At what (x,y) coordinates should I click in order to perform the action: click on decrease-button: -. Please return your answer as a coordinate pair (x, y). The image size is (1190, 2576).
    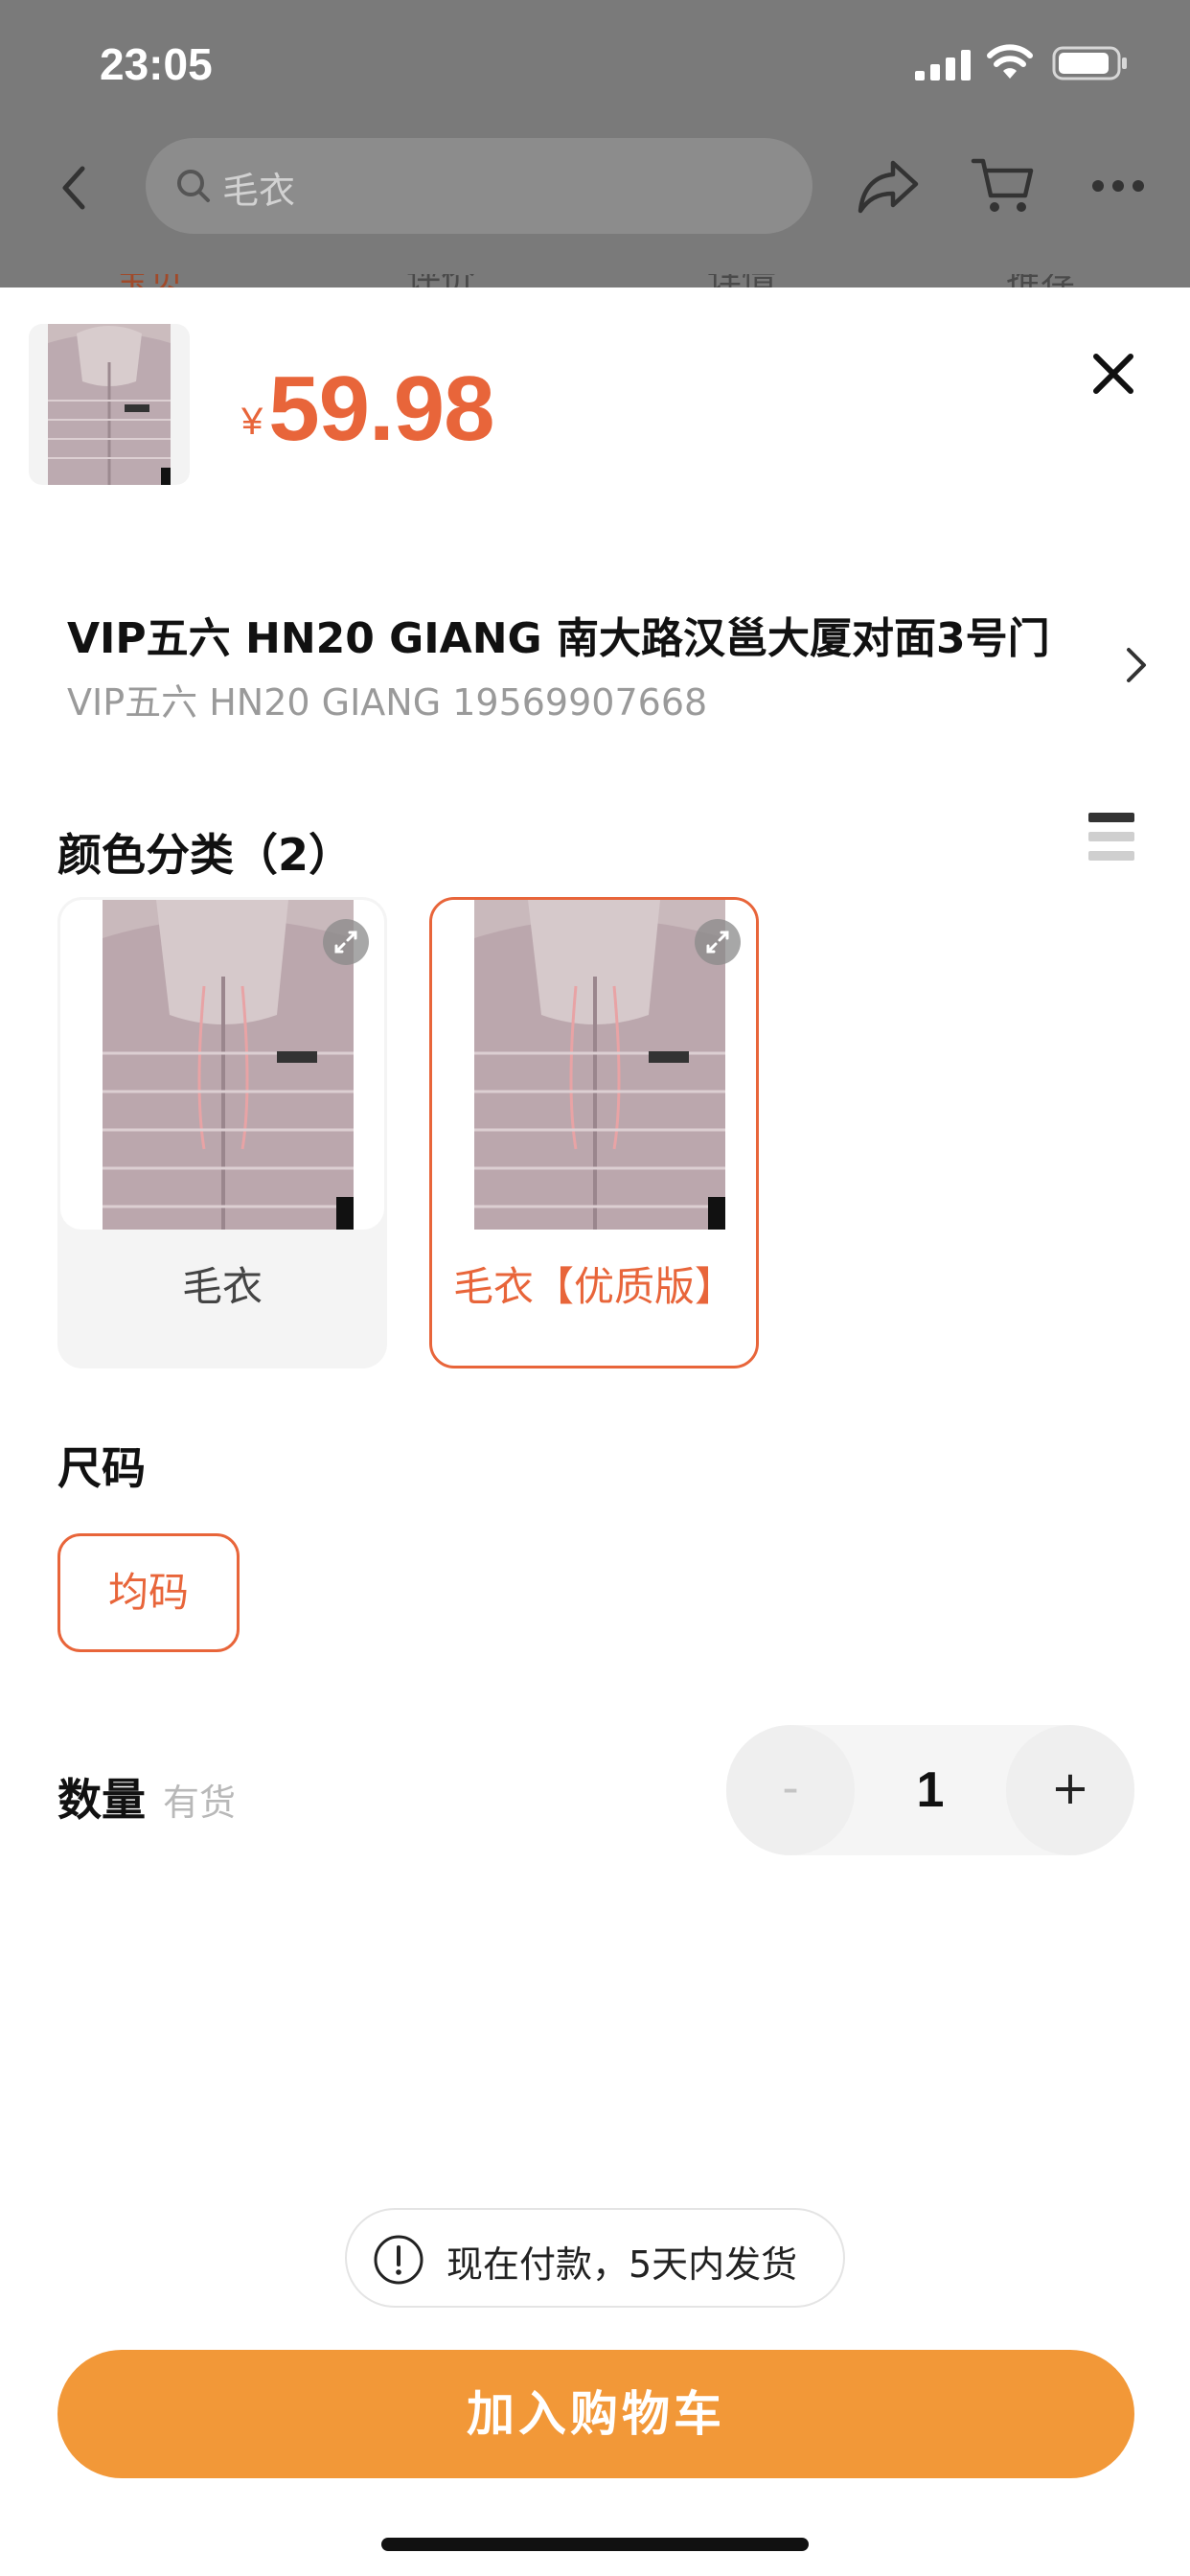
    Looking at the image, I should click on (791, 1790).